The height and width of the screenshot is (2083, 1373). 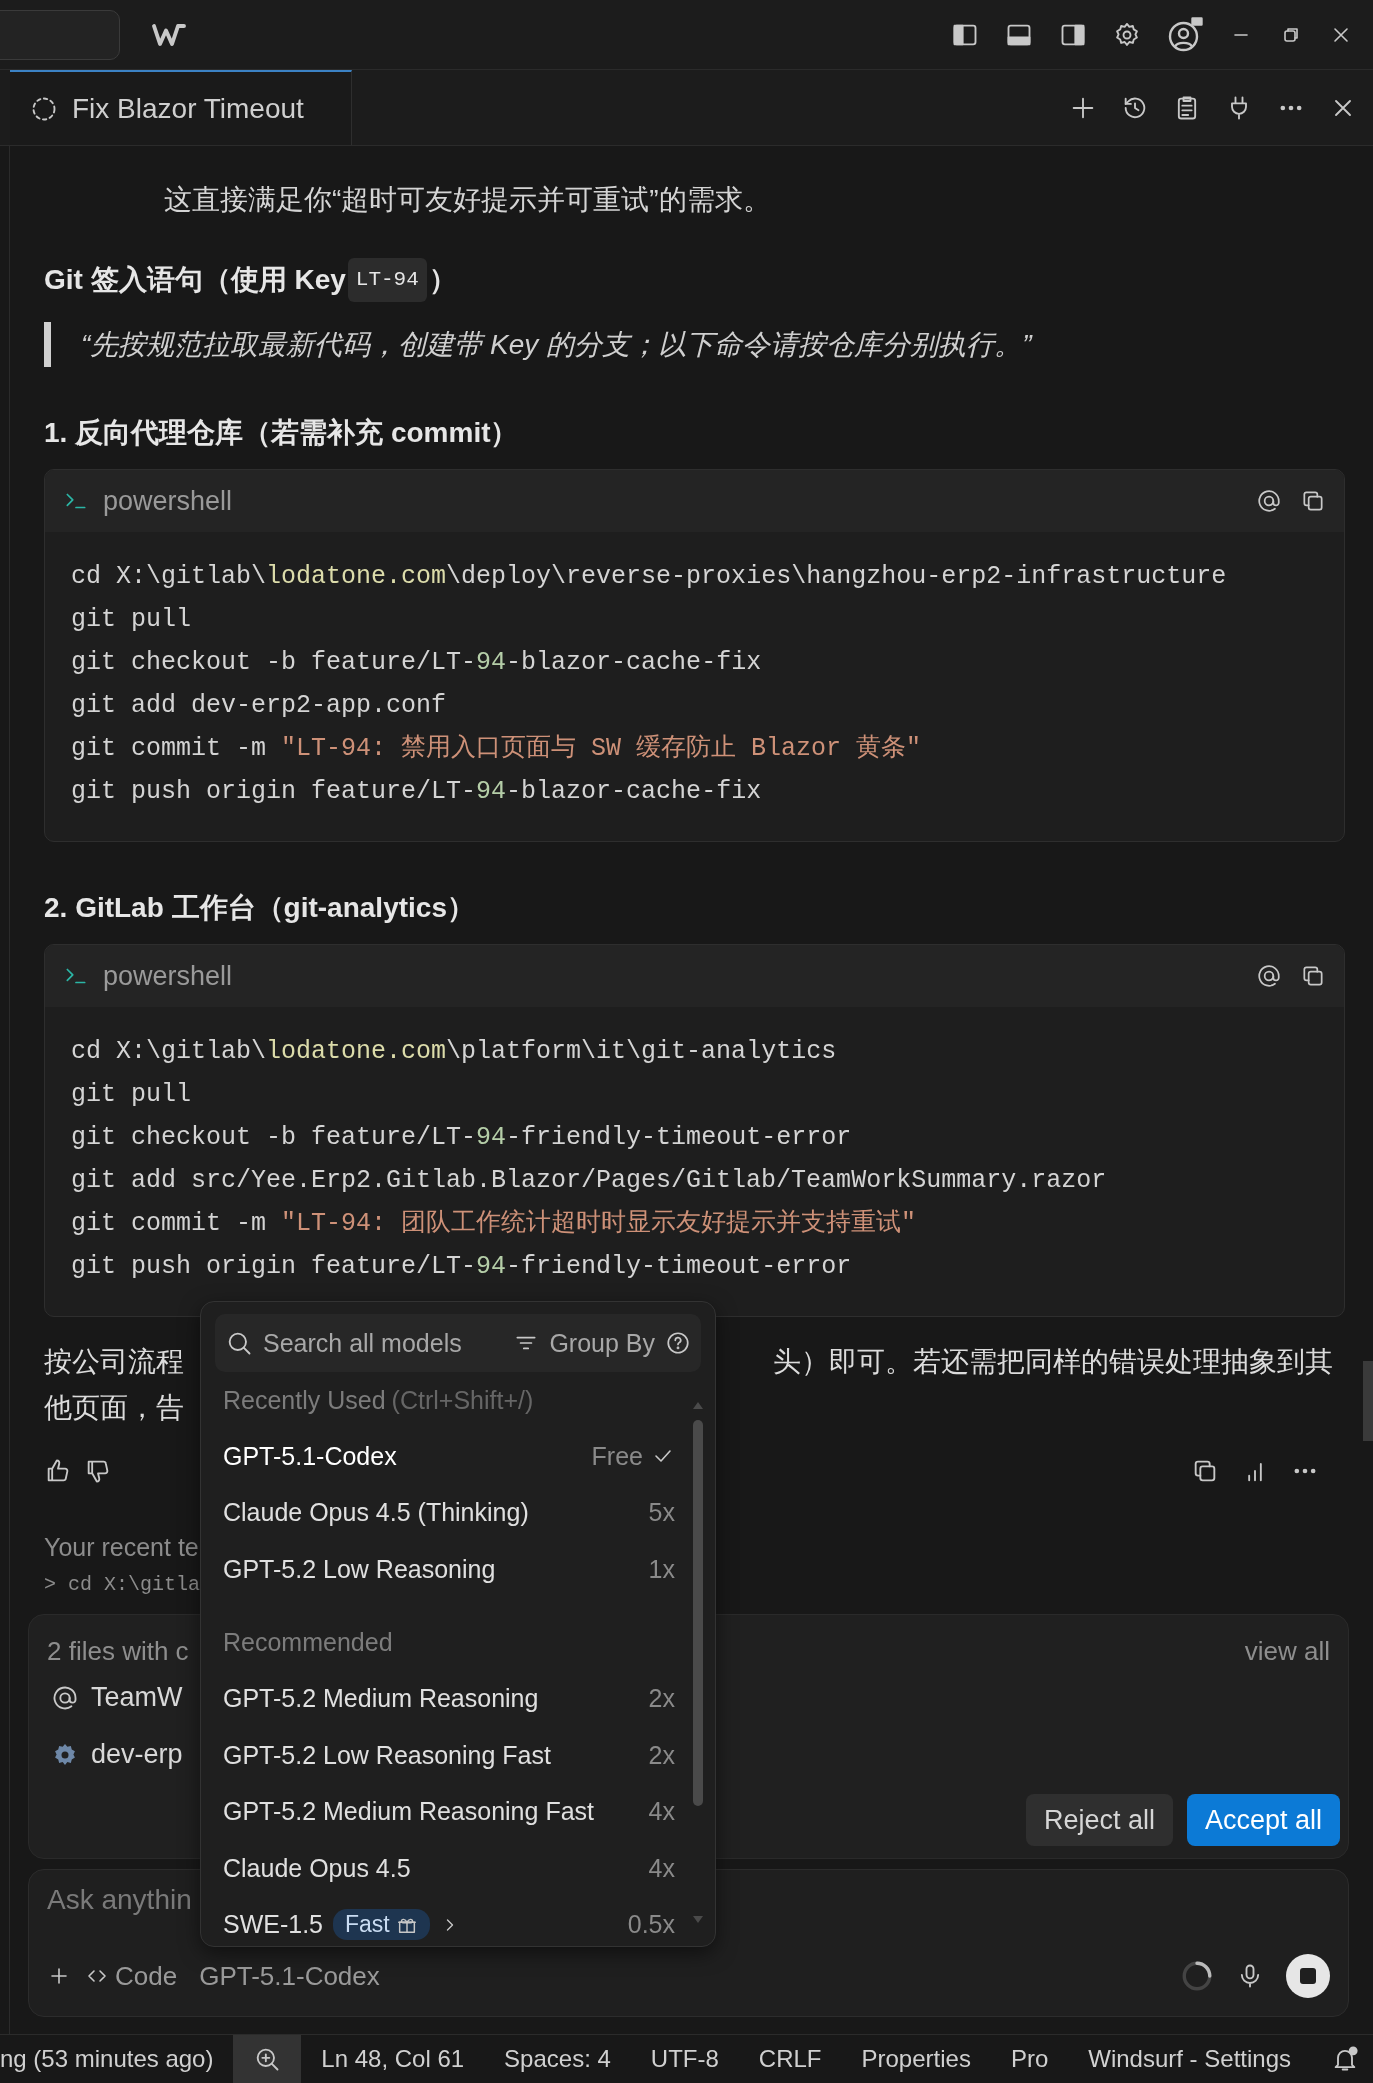 What do you see at coordinates (381, 1925) in the screenshot?
I see `fast-badge: Fast` at bounding box center [381, 1925].